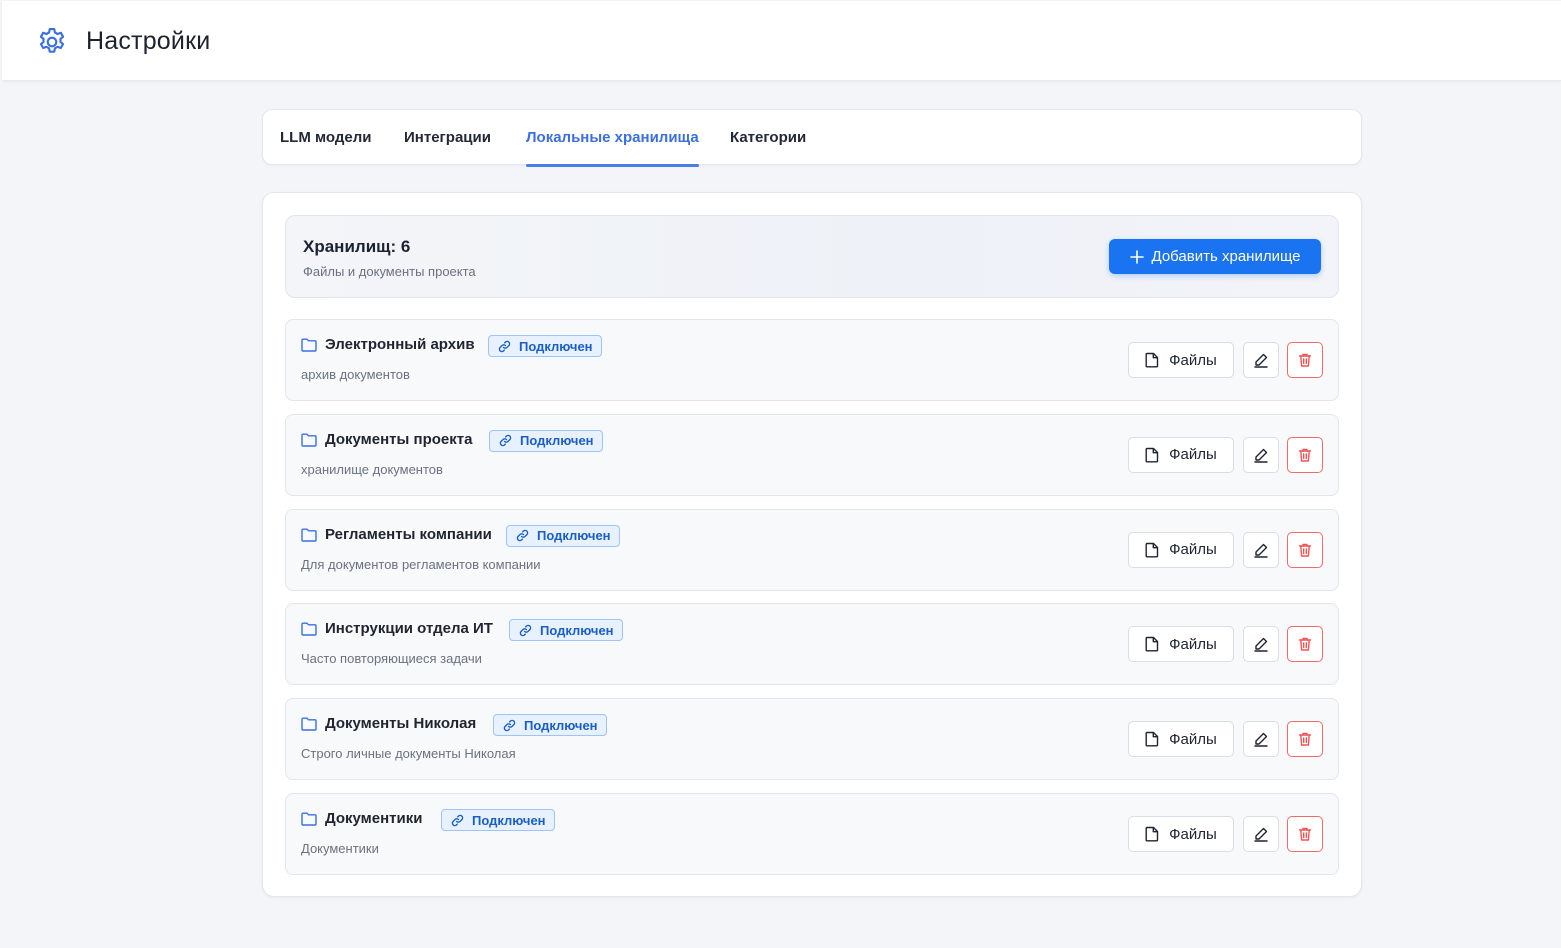 This screenshot has width=1561, height=948. What do you see at coordinates (768, 138) in the screenshot?
I see `tab-categories: Категории` at bounding box center [768, 138].